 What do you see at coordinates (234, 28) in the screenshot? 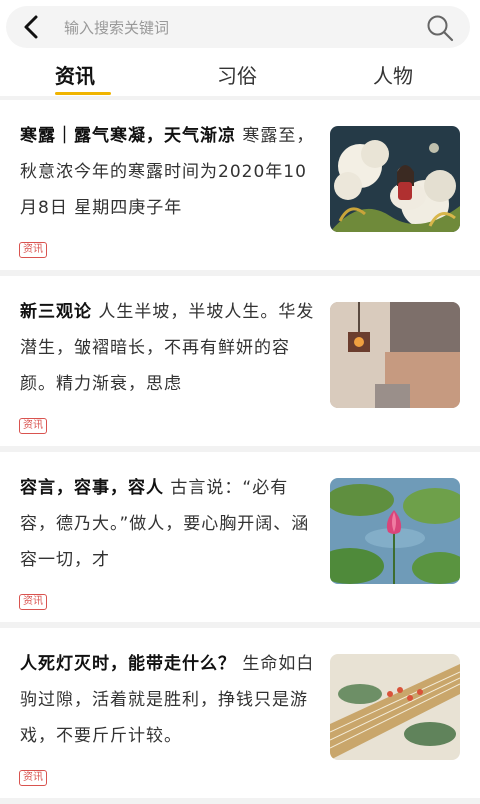
I see `search-input` at bounding box center [234, 28].